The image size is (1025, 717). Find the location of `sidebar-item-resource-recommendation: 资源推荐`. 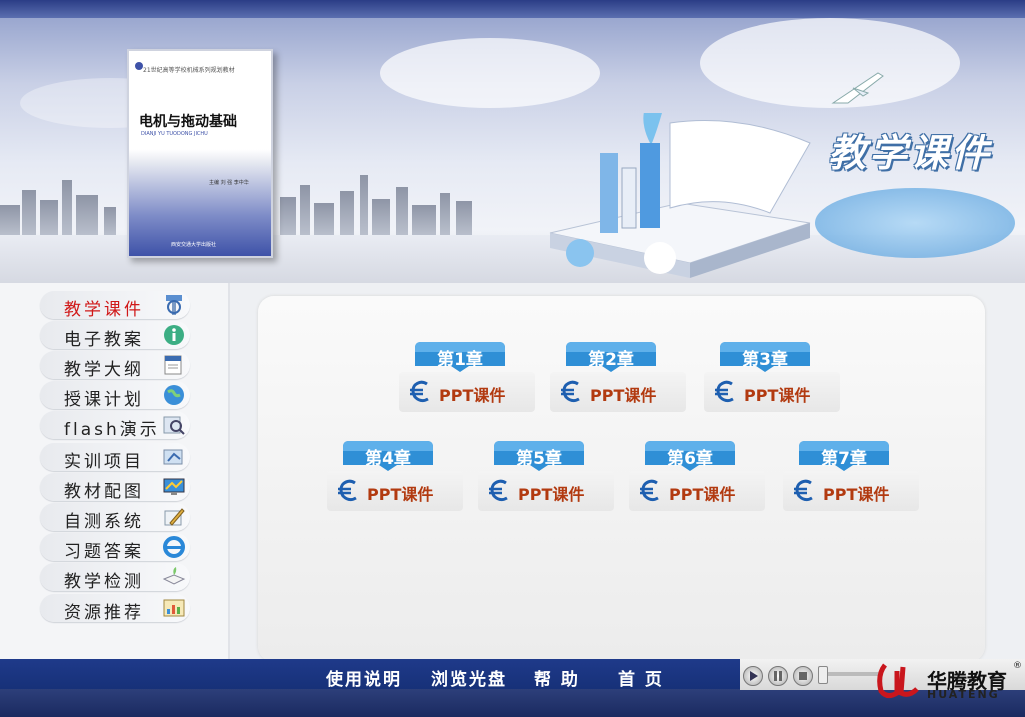

sidebar-item-resource-recommendation: 资源推荐 is located at coordinates (115, 608).